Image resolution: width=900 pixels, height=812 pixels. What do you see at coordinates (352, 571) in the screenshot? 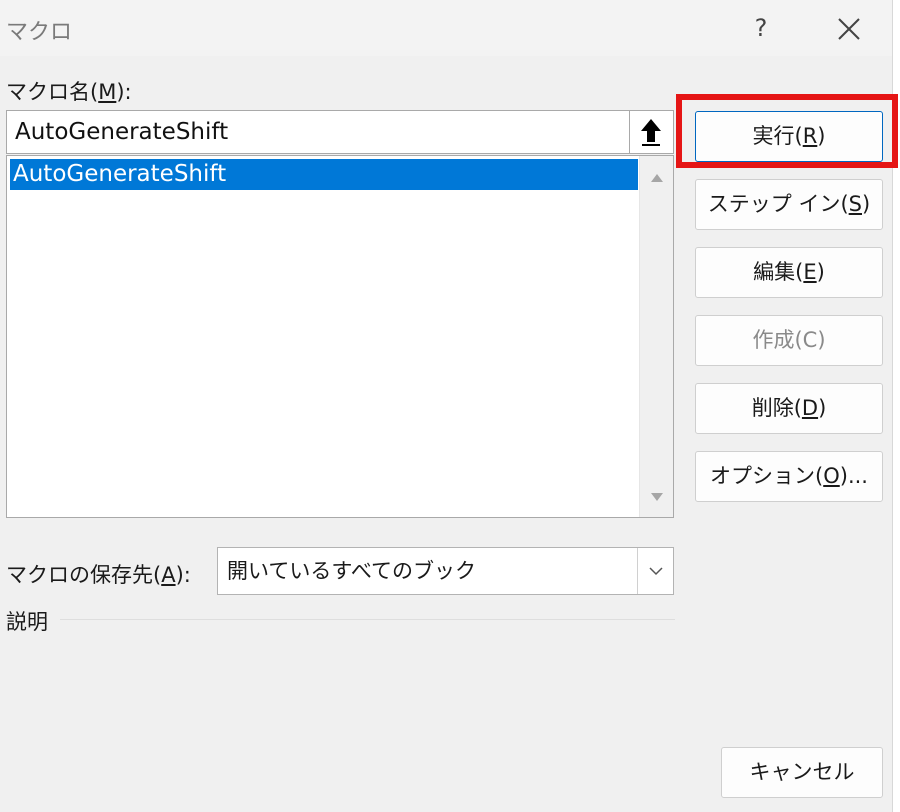
I see `macros-in-value: 開いているすべてのブック` at bounding box center [352, 571].